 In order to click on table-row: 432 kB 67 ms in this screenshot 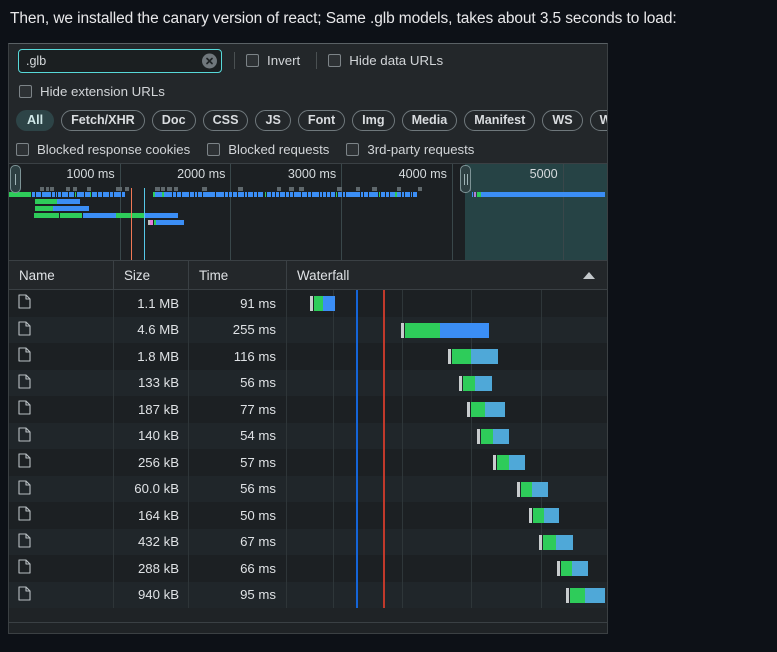, I will do `click(308, 541)`.